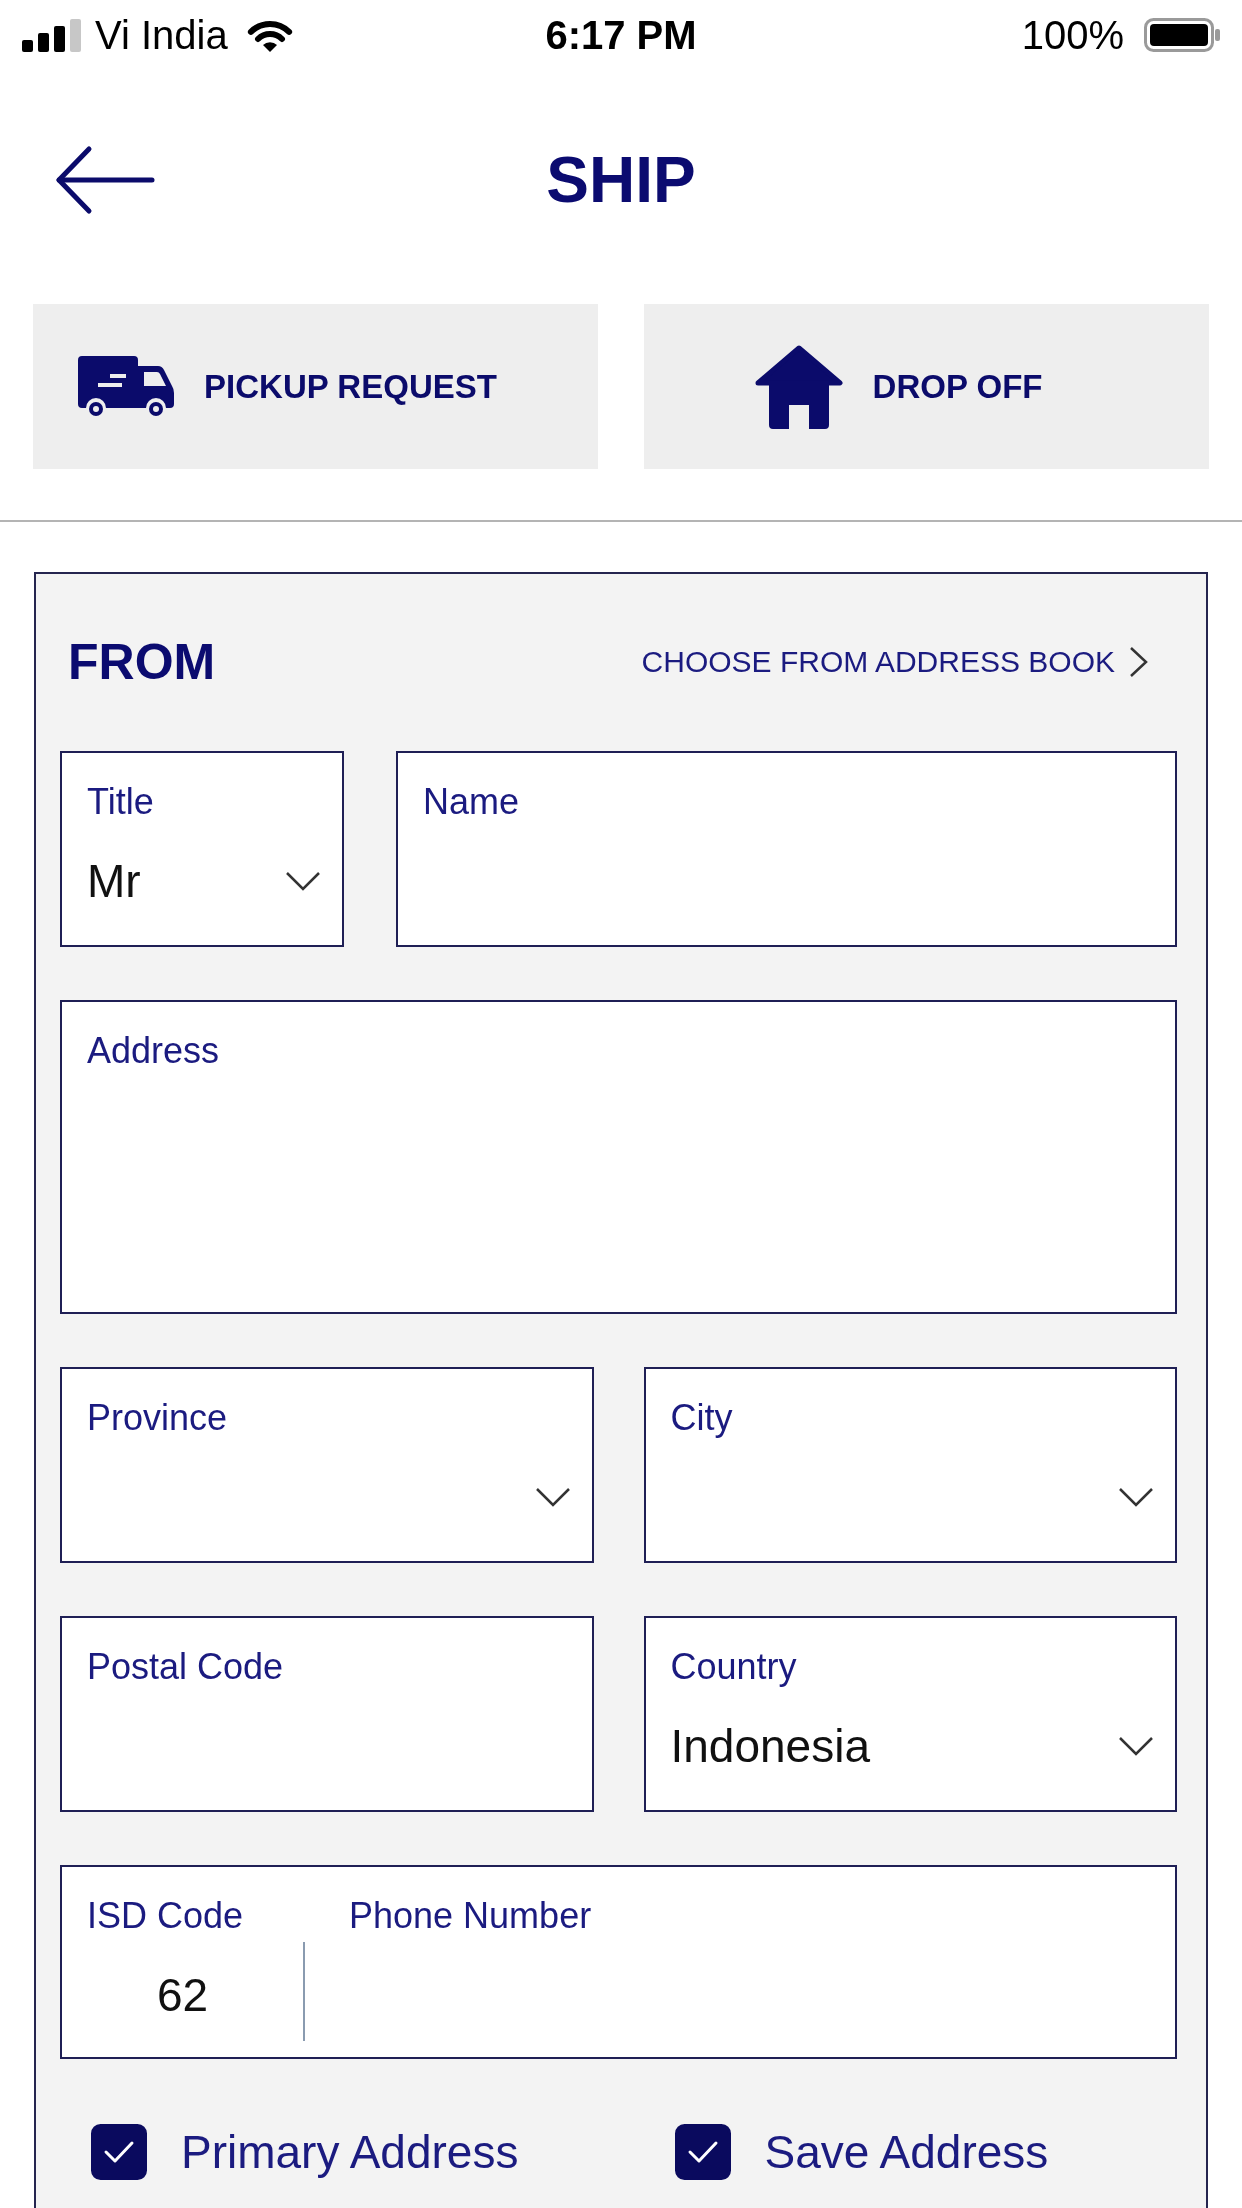  Describe the element at coordinates (315, 386) in the screenshot. I see `delivery-option-button: PICKUP REQUEST` at that location.